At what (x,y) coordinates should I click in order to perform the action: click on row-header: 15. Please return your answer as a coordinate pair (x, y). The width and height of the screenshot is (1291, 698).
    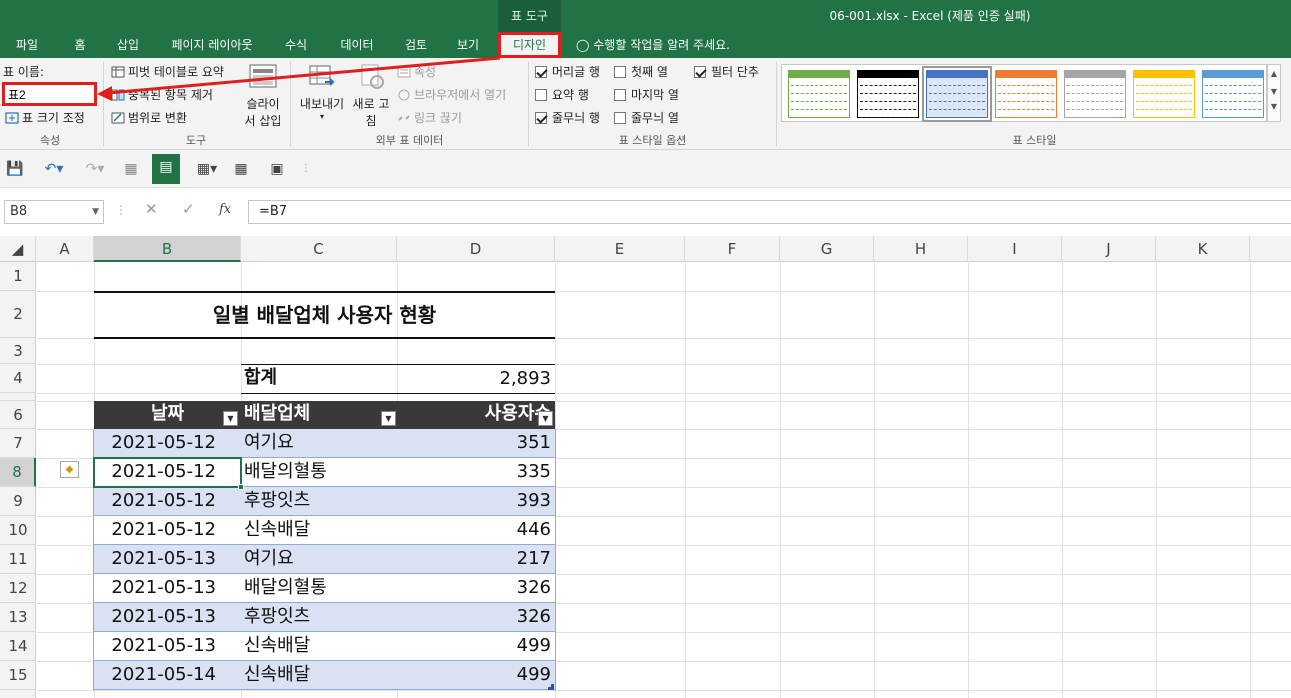
    Looking at the image, I should click on (18, 675).